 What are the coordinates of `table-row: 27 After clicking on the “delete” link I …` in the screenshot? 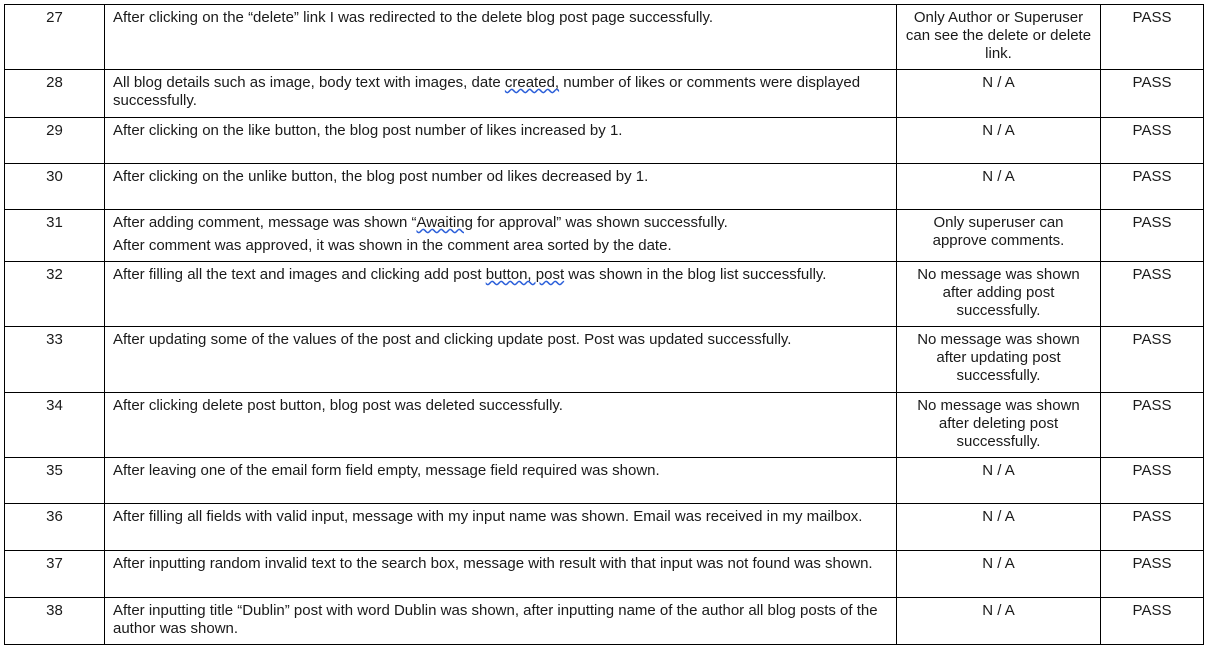 It's located at (604, 37).